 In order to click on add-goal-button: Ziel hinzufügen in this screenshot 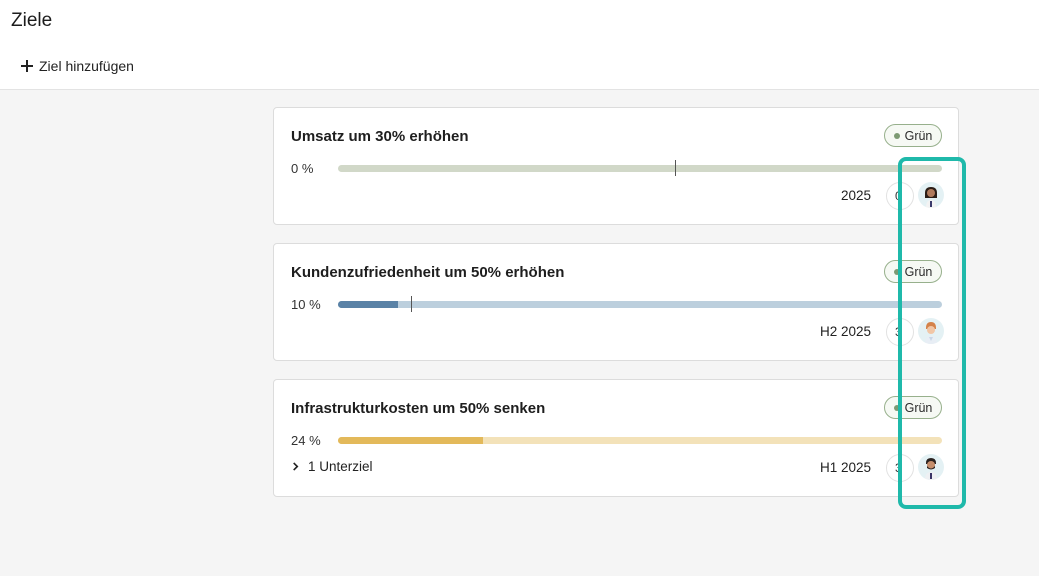, I will do `click(77, 66)`.